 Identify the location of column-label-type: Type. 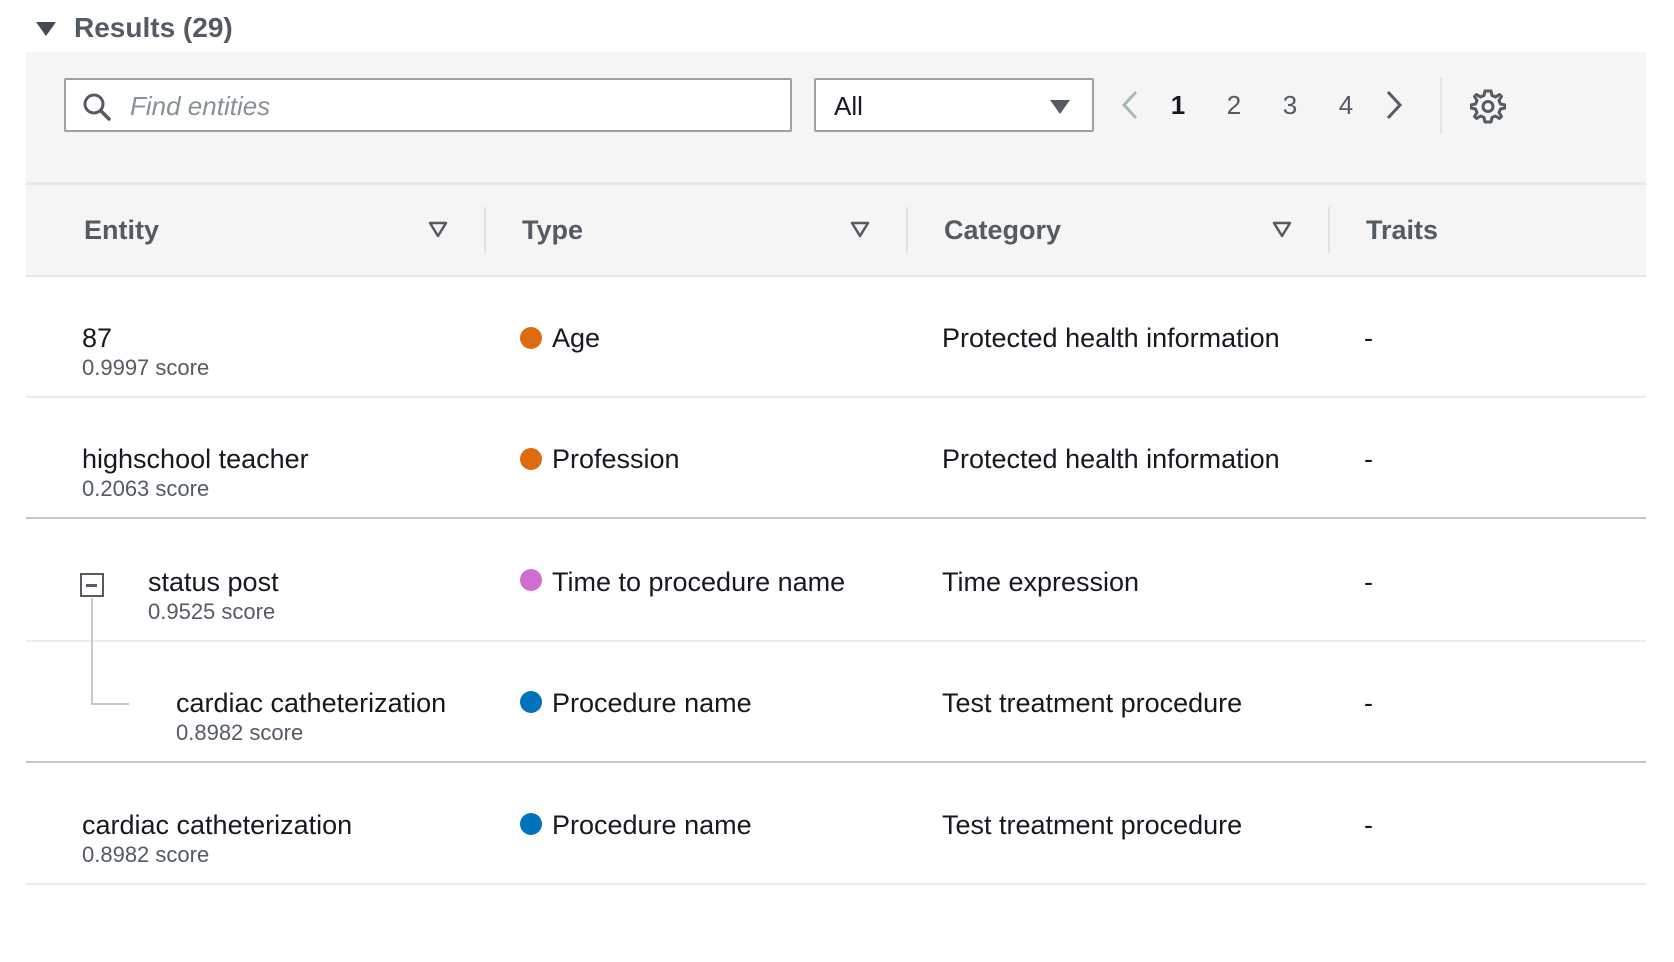
(553, 229).